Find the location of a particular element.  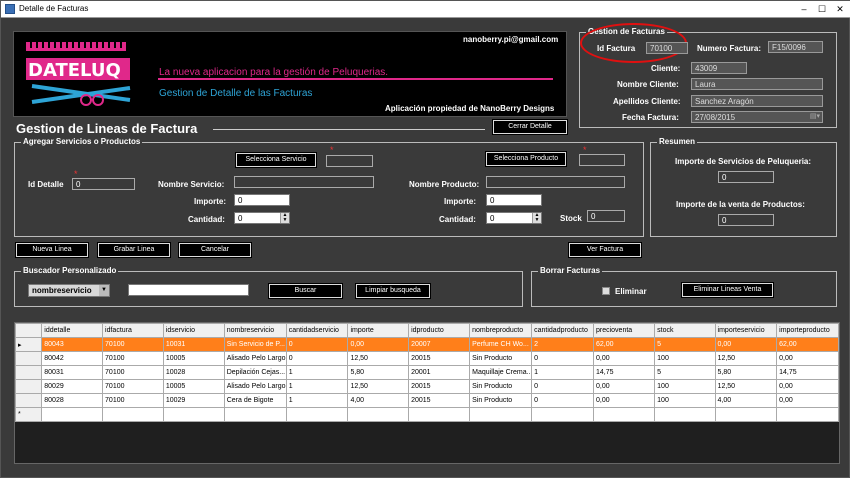

table-cell: 2 is located at coordinates (562, 344).